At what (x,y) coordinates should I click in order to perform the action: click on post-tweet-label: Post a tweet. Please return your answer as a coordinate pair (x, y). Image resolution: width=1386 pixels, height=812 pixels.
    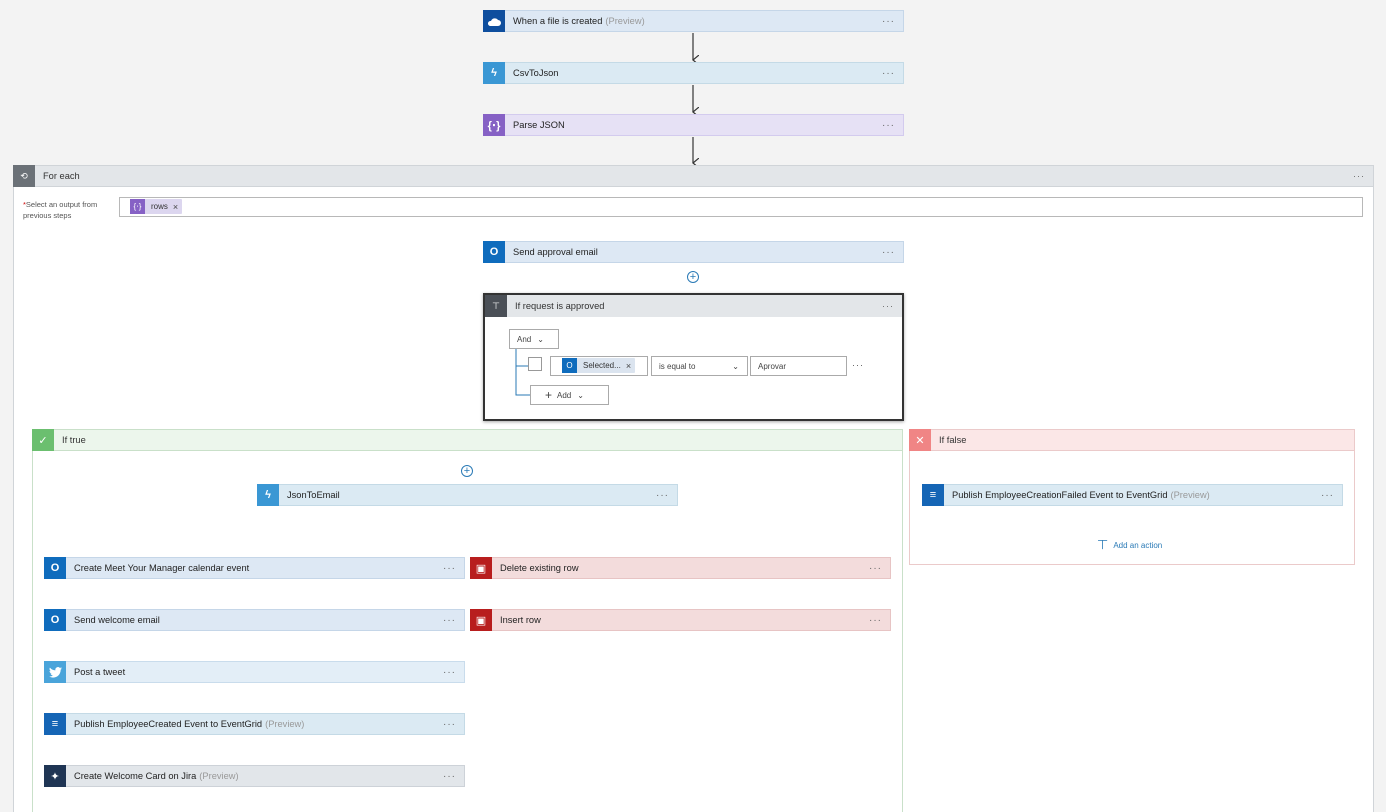
    Looking at the image, I should click on (100, 672).